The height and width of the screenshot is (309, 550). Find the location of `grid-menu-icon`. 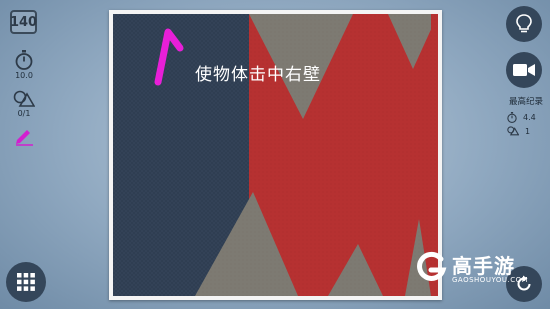

grid-menu-icon is located at coordinates (26, 282).